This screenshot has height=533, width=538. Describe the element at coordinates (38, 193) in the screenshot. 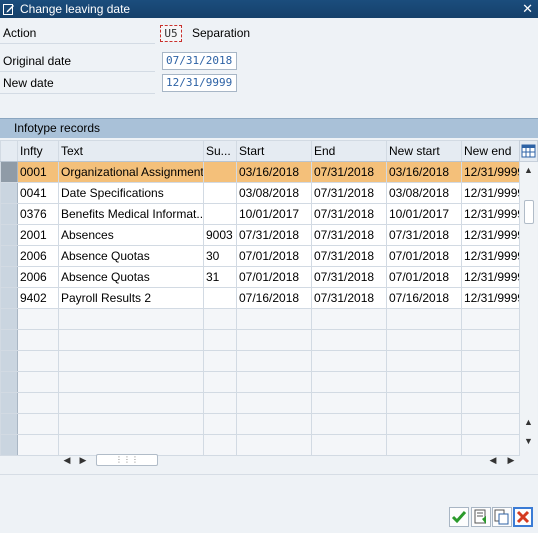

I see `table-cell: 0041` at that location.